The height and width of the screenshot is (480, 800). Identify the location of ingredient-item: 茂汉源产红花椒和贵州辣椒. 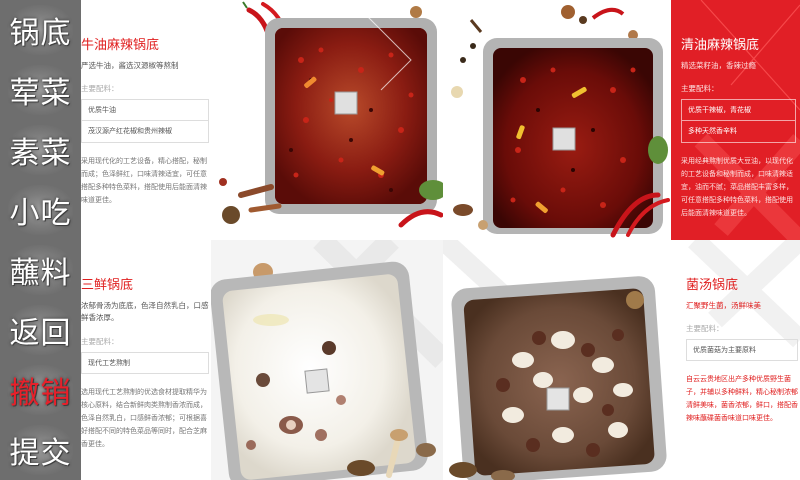
(145, 132).